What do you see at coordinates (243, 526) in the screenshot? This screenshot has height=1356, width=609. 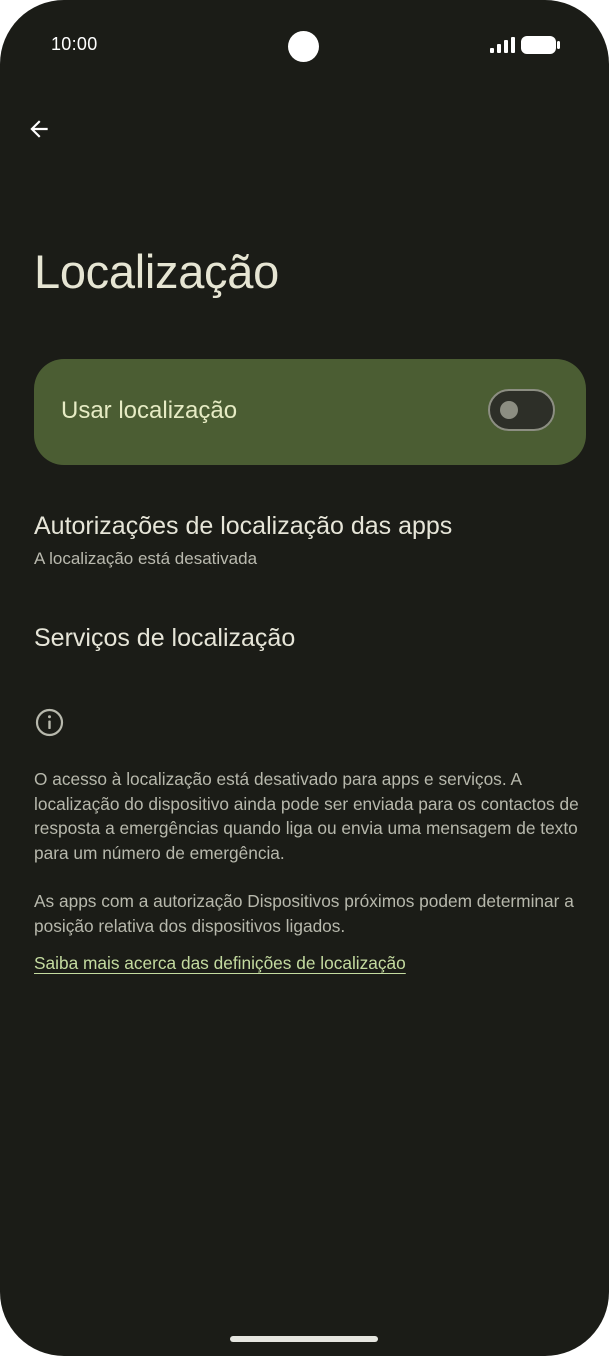 I see `pref-title: Autorizações de localização das apps` at bounding box center [243, 526].